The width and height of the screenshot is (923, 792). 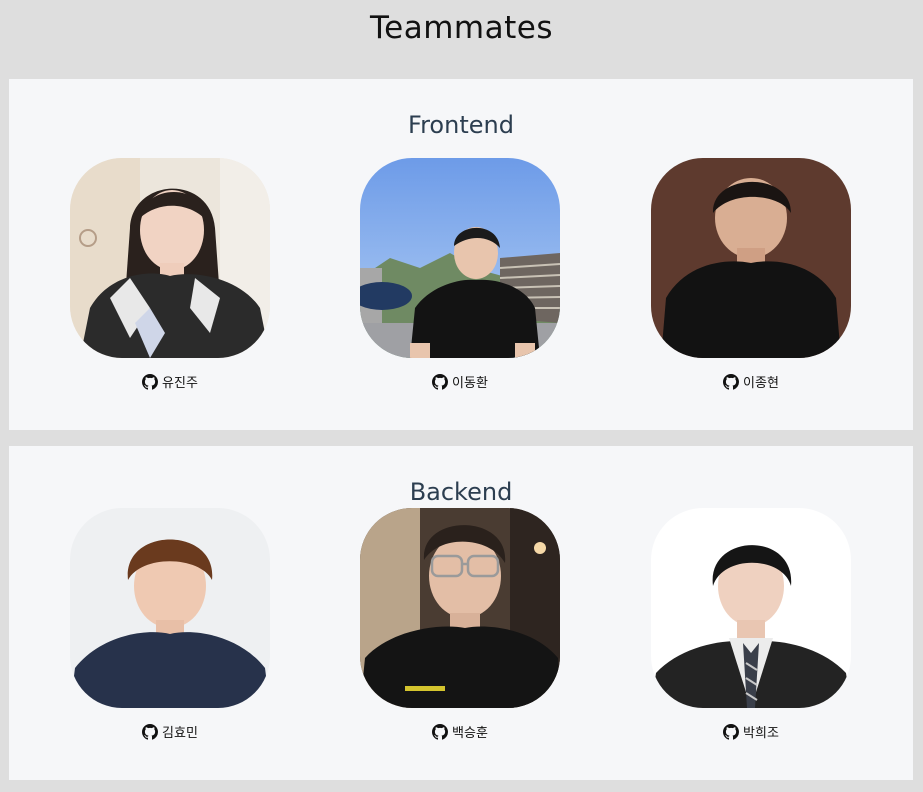 I want to click on member-name: 김효민, so click(x=180, y=733).